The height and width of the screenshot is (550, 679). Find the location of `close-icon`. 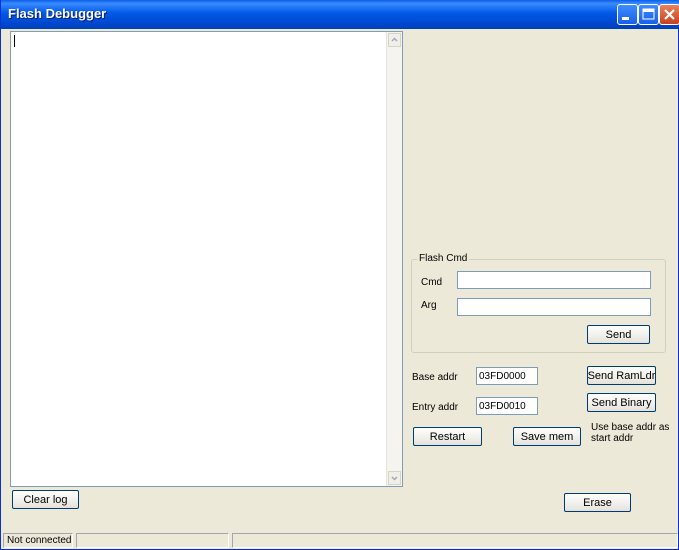

close-icon is located at coordinates (669, 14).